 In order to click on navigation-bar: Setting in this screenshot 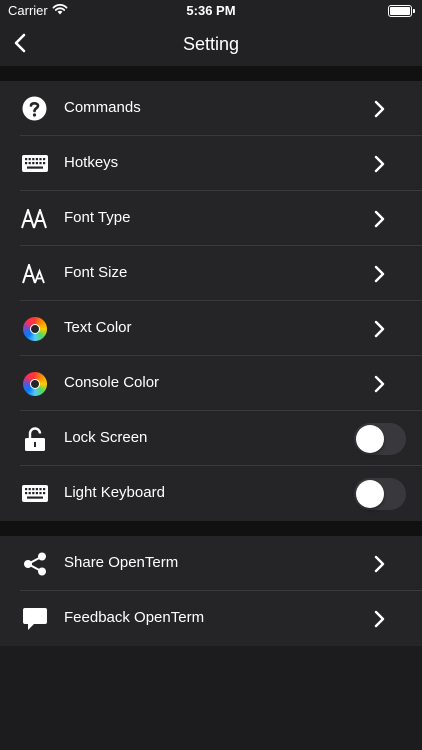, I will do `click(211, 44)`.